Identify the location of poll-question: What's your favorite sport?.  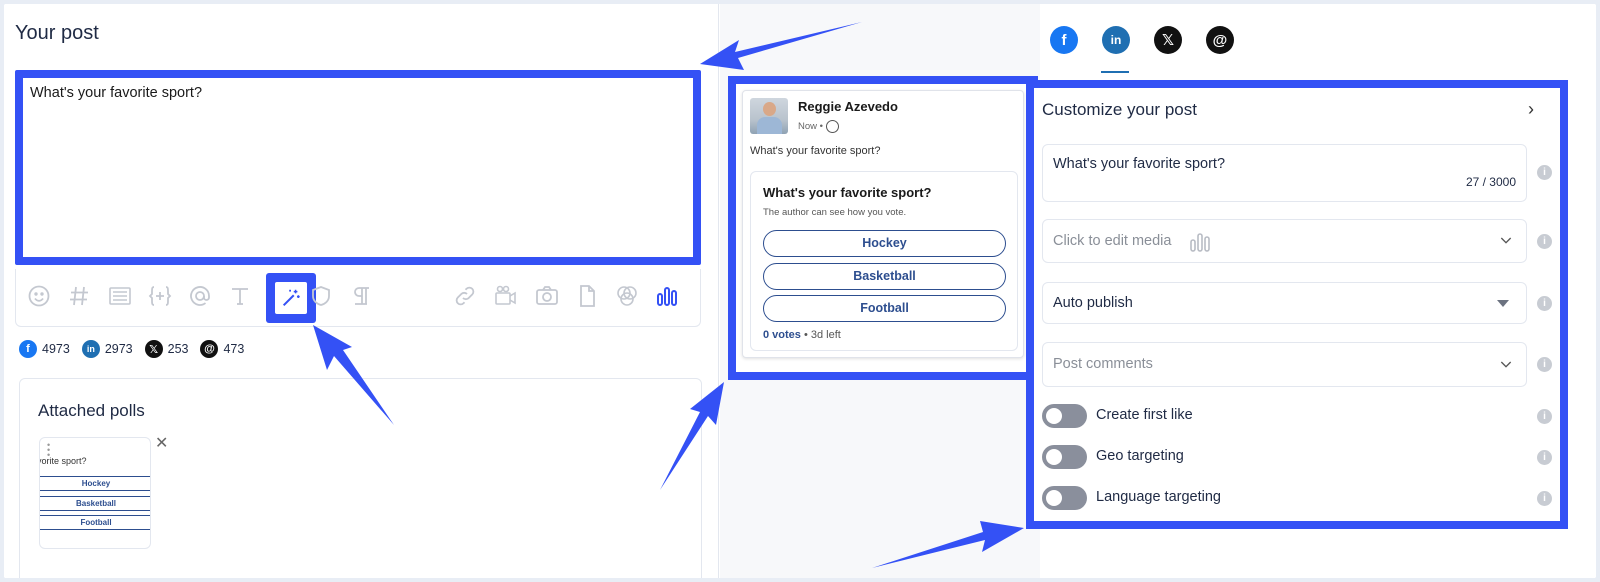
(847, 192).